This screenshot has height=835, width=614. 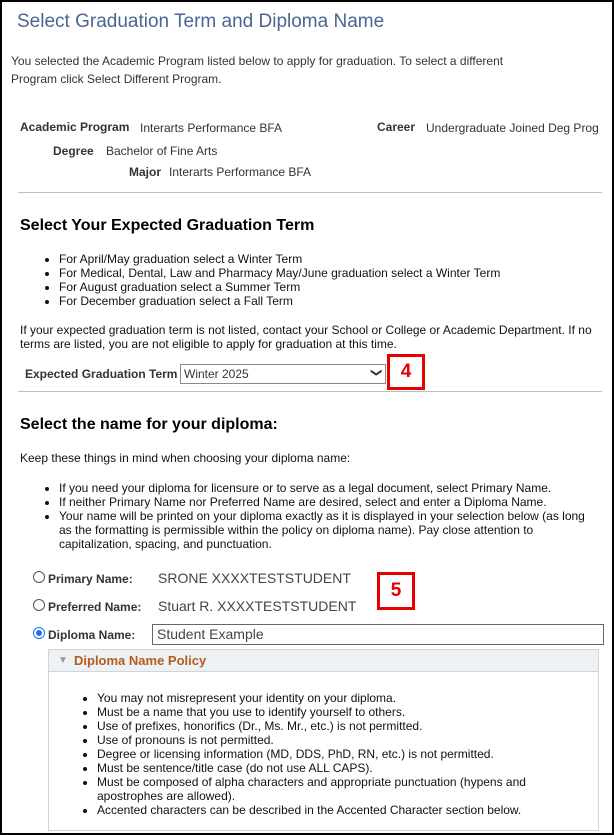 I want to click on diploma-name-input: Student Example, so click(x=378, y=634).